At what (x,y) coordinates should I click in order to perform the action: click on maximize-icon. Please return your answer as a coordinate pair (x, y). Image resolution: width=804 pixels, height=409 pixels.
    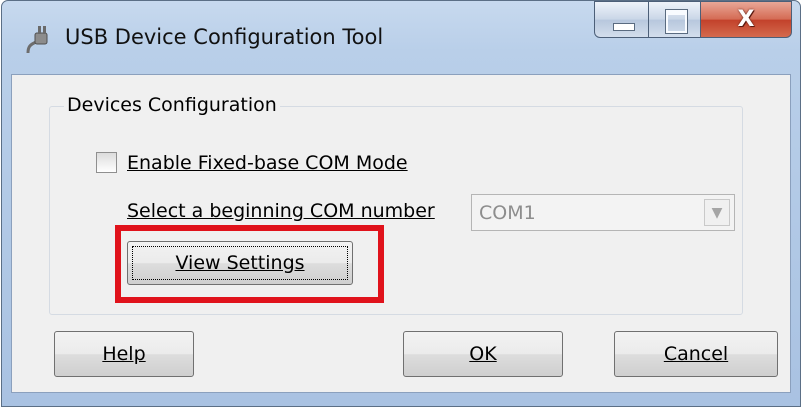
    Looking at the image, I should click on (676, 21).